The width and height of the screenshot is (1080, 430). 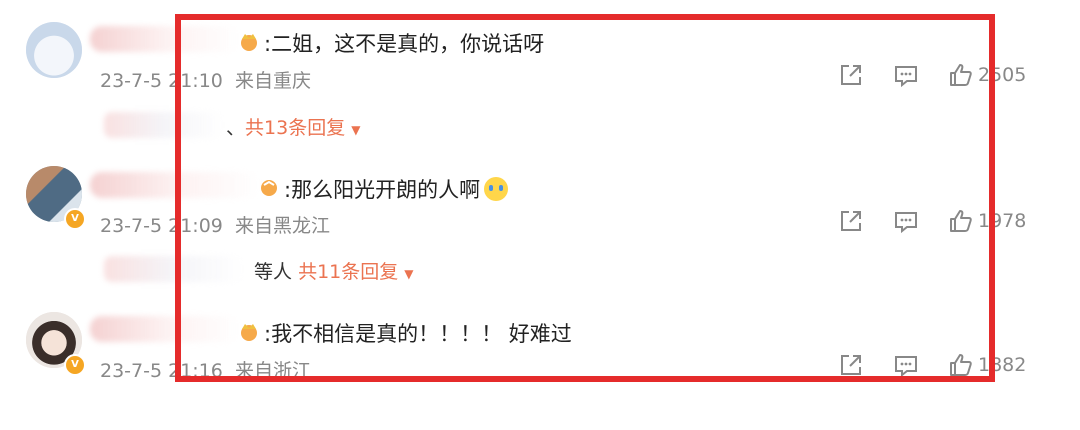 I want to click on comment-text: :那么阳光开朗的人啊, so click(x=396, y=189).